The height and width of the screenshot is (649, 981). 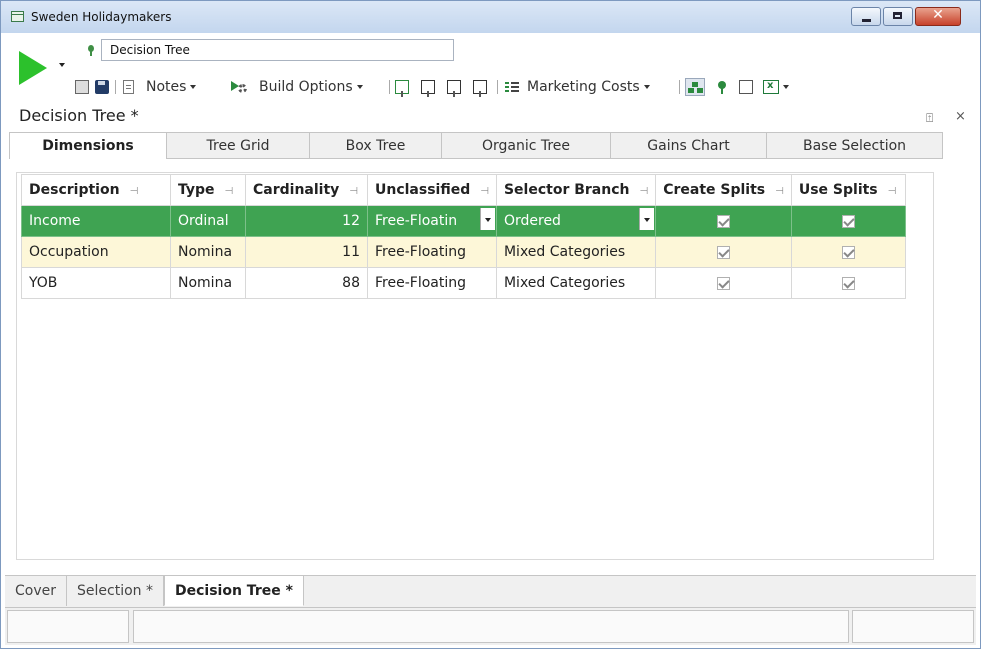 I want to click on object-name-input, so click(x=277, y=50).